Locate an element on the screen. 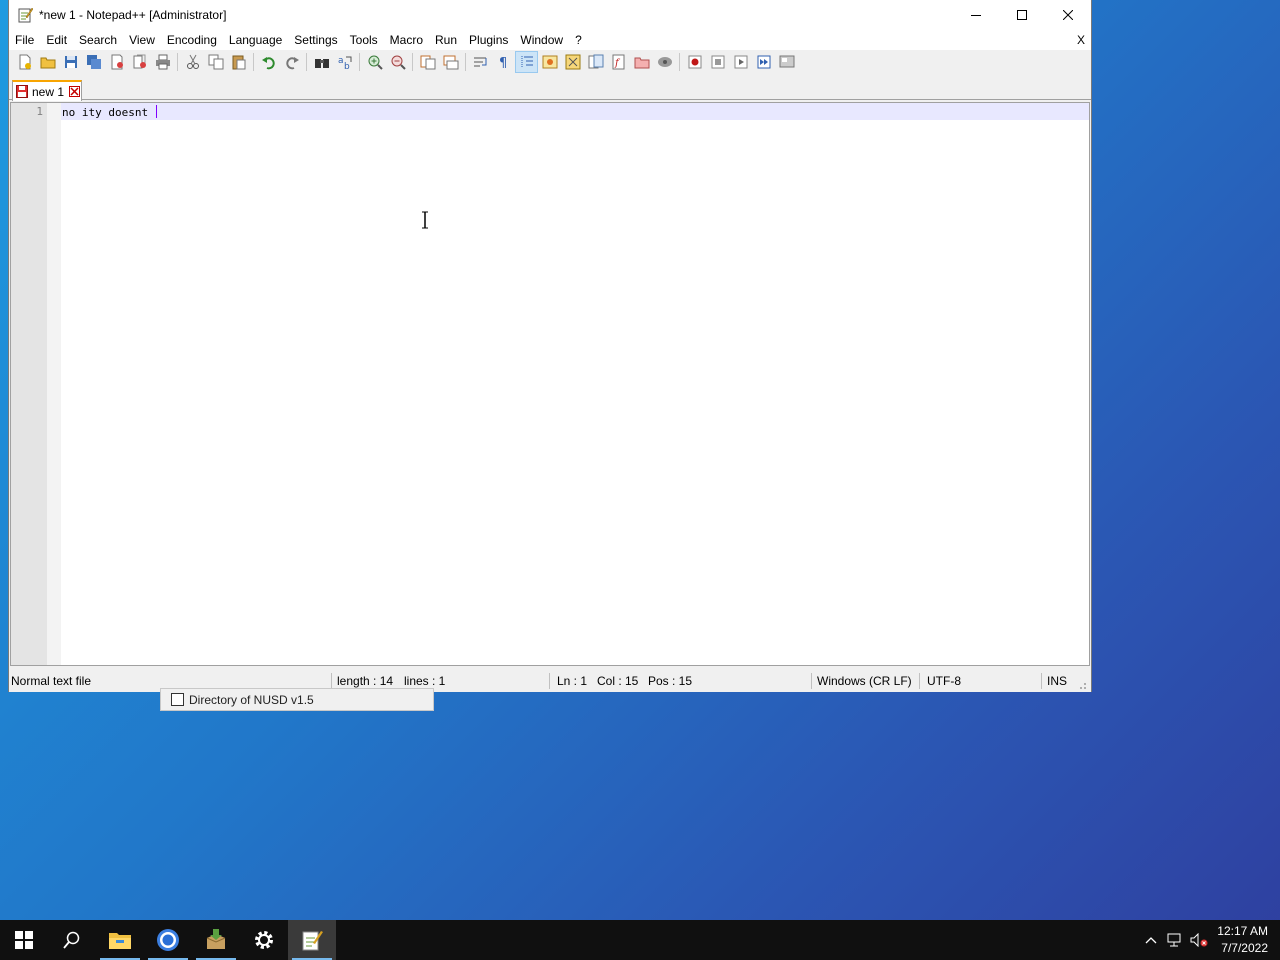 This screenshot has height=960, width=1280. text-caret is located at coordinates (156, 111).